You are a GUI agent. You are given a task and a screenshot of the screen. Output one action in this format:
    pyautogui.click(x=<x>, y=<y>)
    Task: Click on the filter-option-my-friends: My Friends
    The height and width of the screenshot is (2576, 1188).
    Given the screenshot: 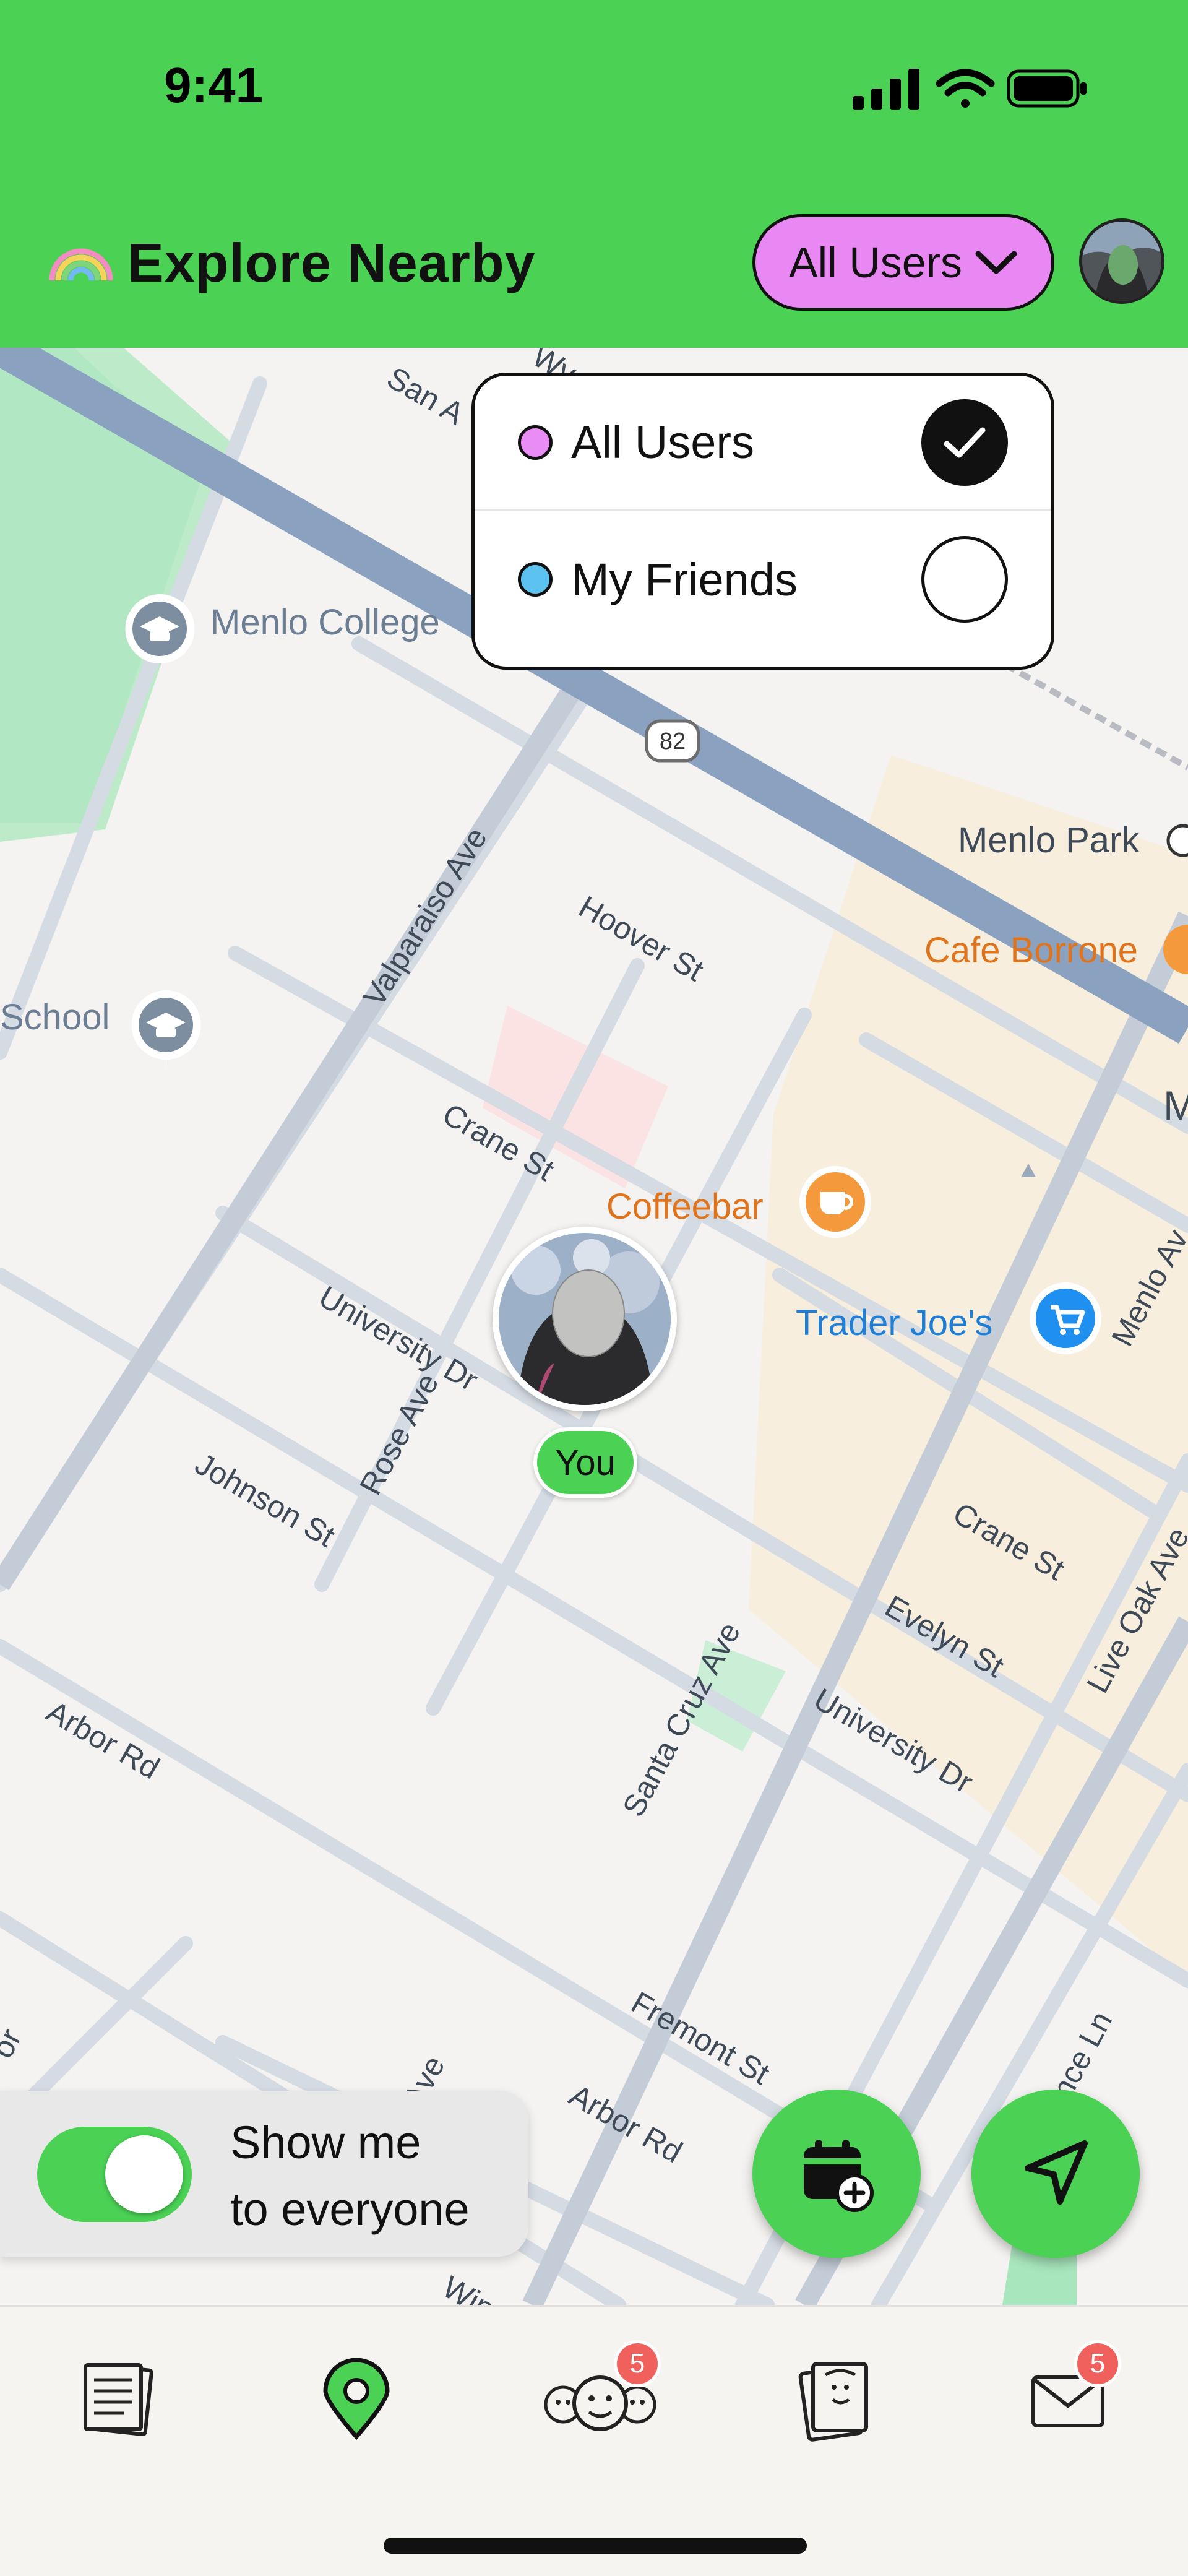 What is the action you would take?
    pyautogui.click(x=763, y=579)
    